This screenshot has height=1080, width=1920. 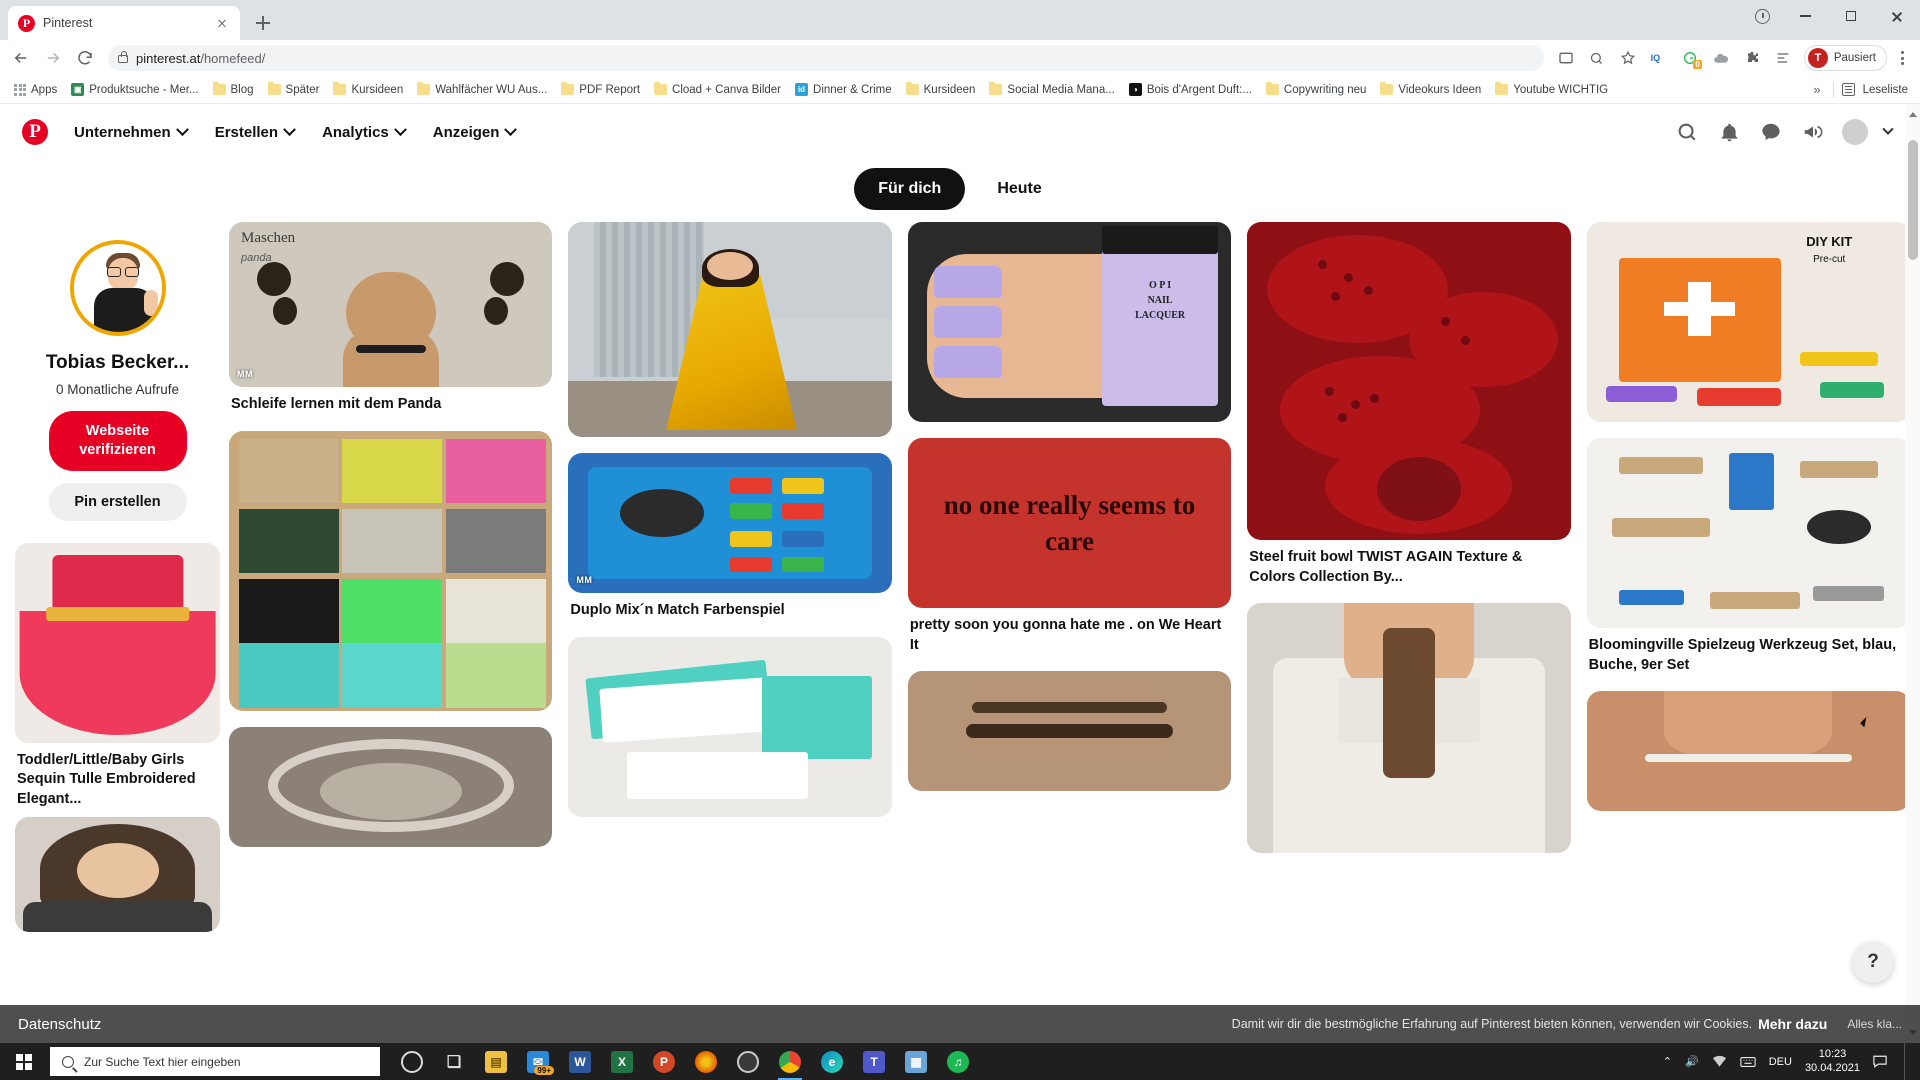 What do you see at coordinates (1719, 1061) in the screenshot?
I see `network-icon` at bounding box center [1719, 1061].